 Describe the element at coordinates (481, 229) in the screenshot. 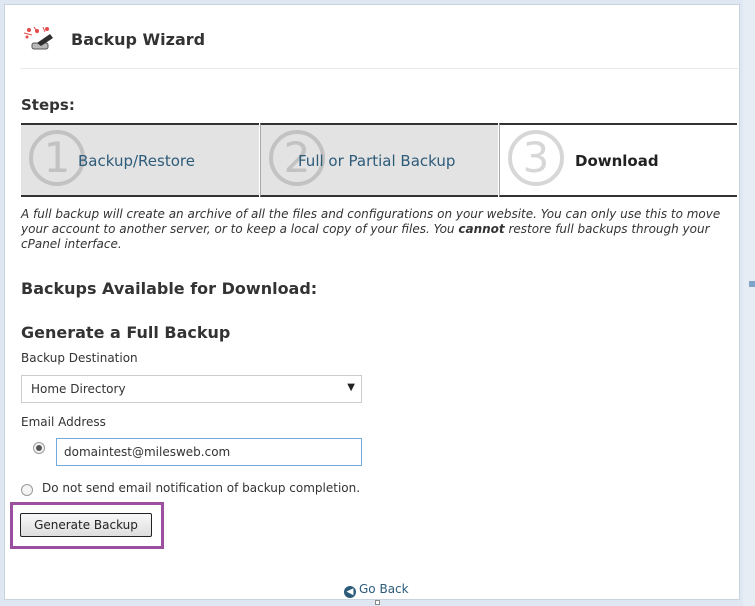

I see `description-emphasis: cannot` at that location.